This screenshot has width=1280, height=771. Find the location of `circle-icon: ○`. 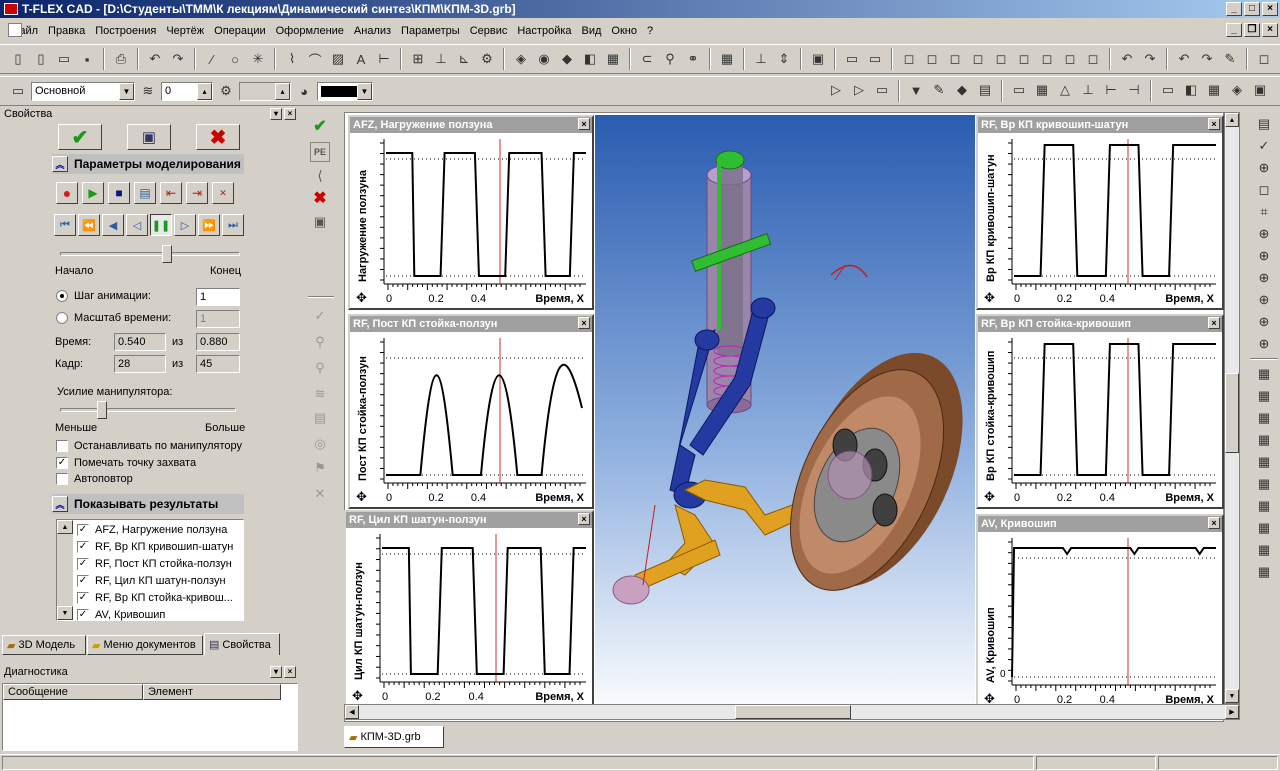

circle-icon: ○ is located at coordinates (235, 59).